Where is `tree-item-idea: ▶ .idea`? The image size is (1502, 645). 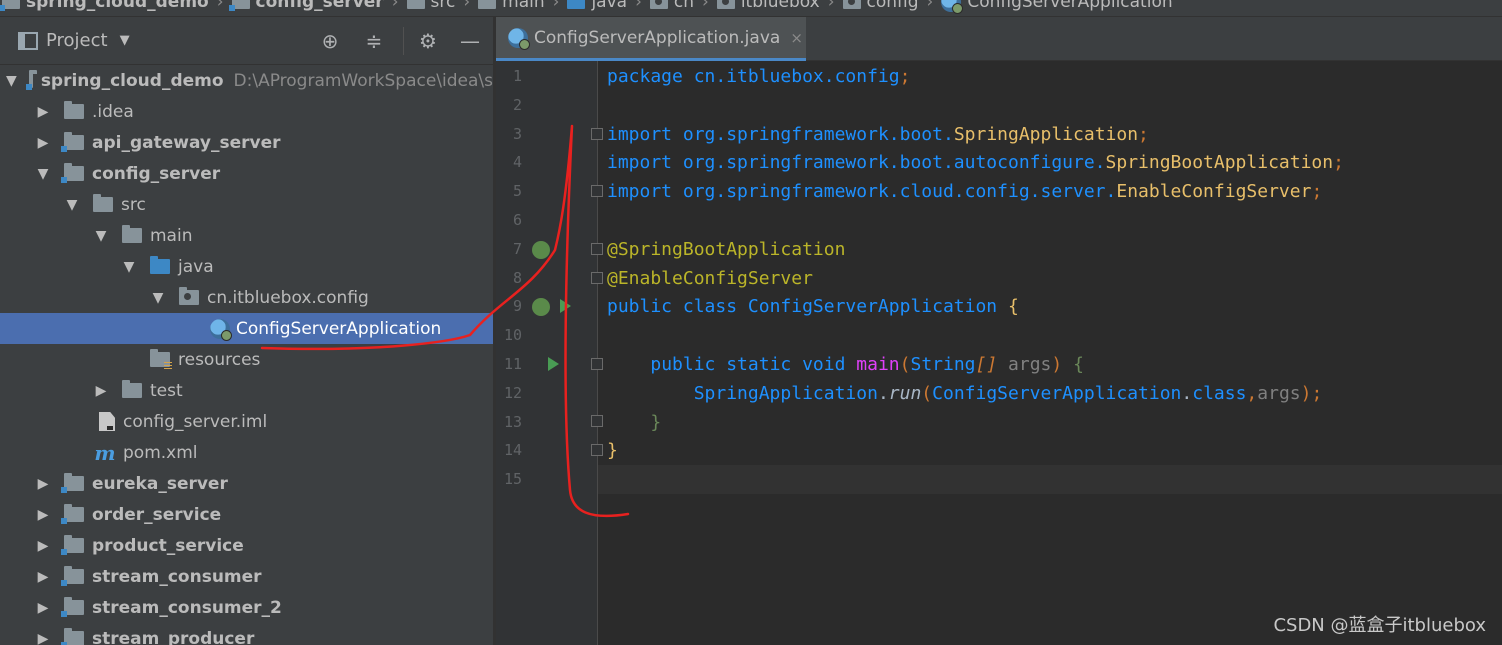
tree-item-idea: ▶ .idea is located at coordinates (246, 111).